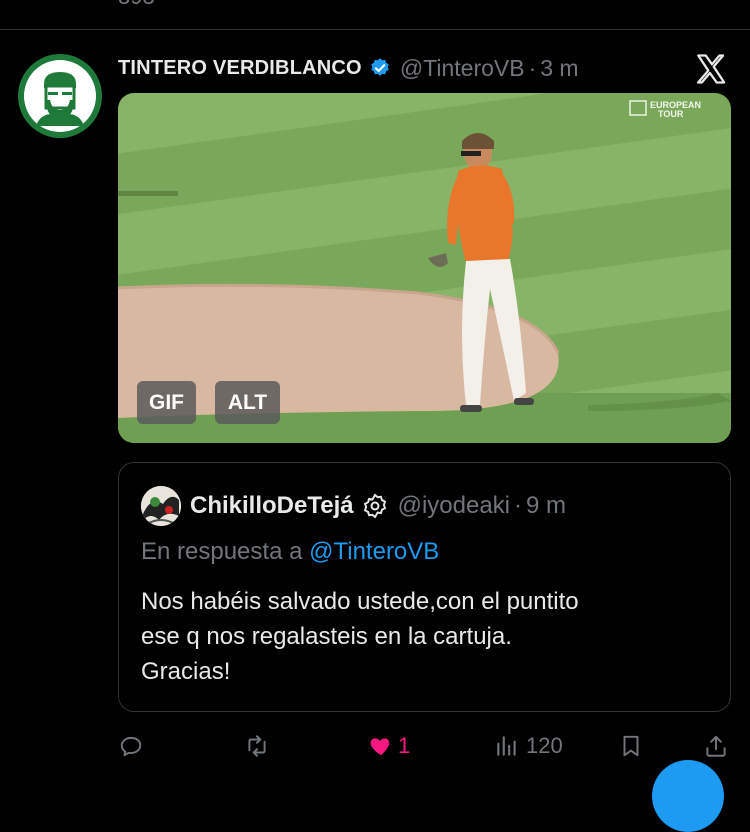 The width and height of the screenshot is (750, 832). What do you see at coordinates (360, 601) in the screenshot?
I see `quote-text-line: Nos habéis salvado ustede,con el puntito` at bounding box center [360, 601].